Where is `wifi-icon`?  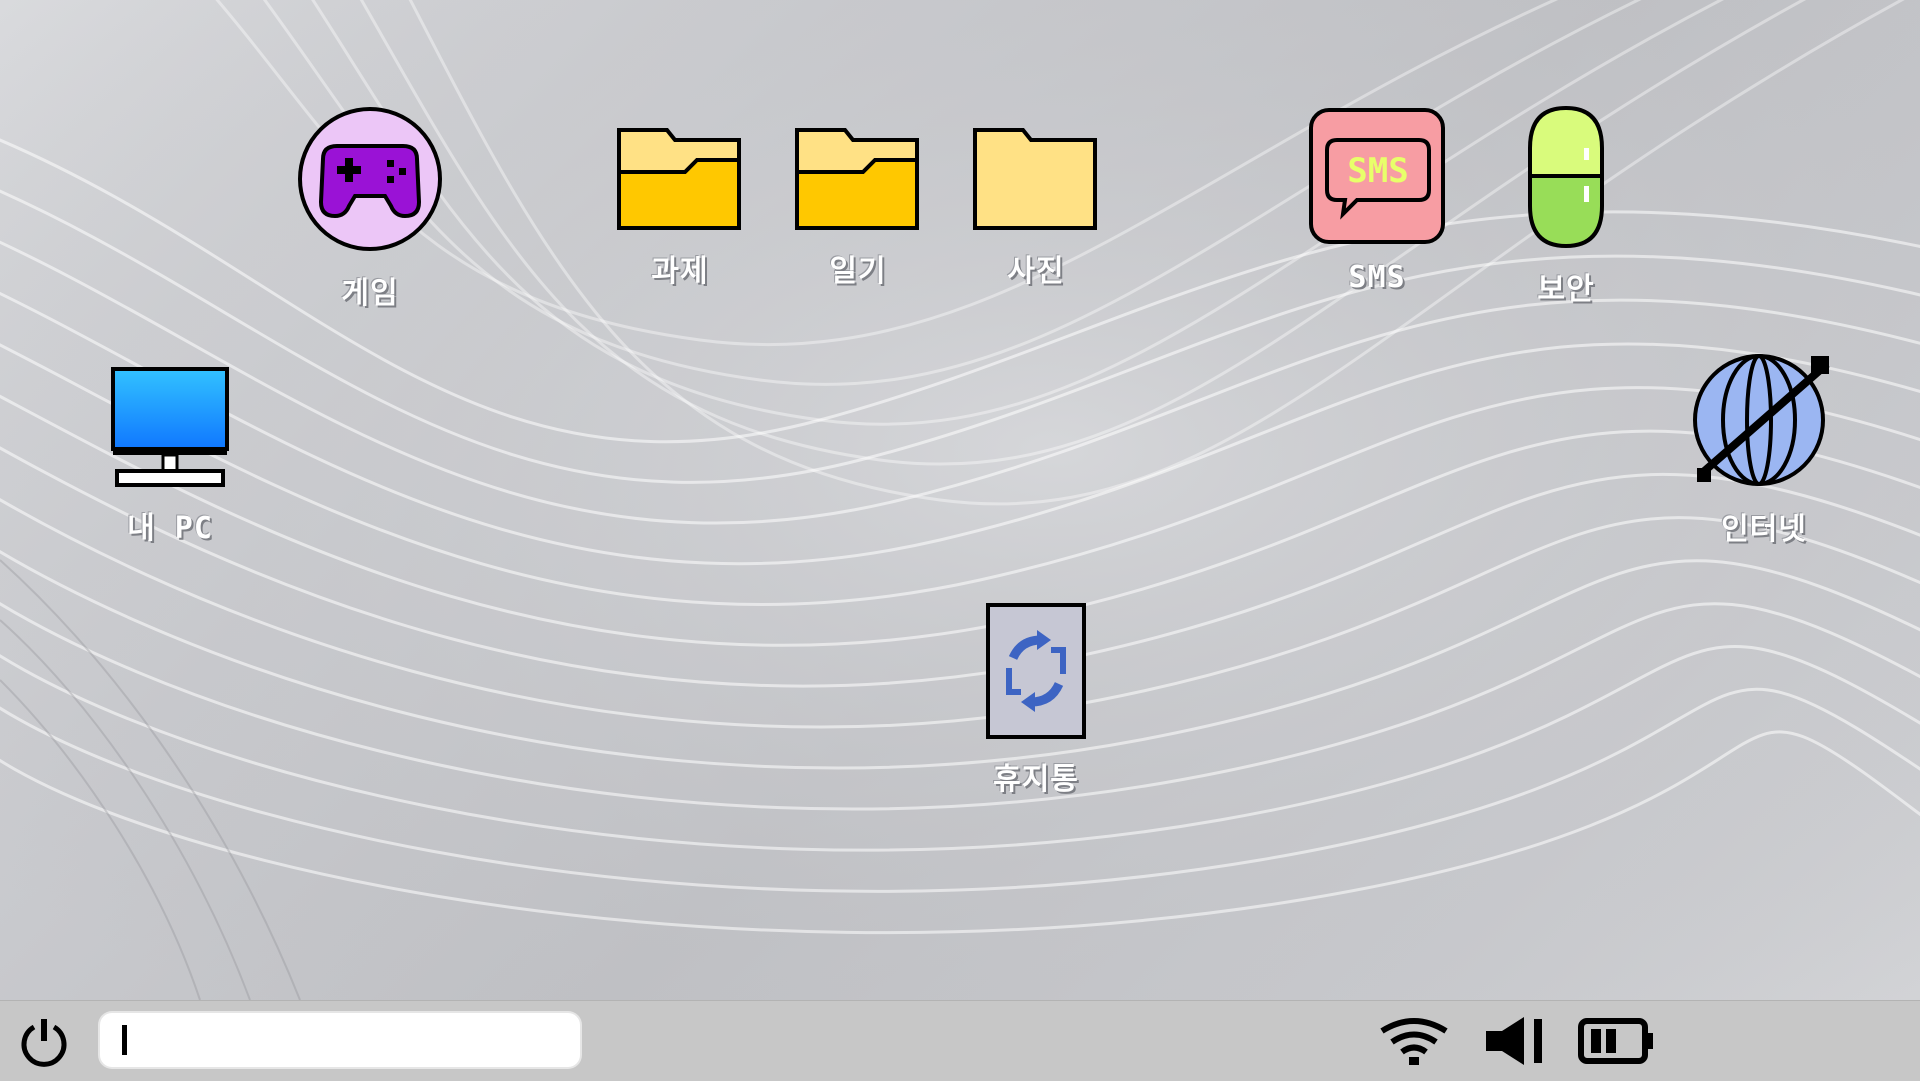 wifi-icon is located at coordinates (1414, 1041).